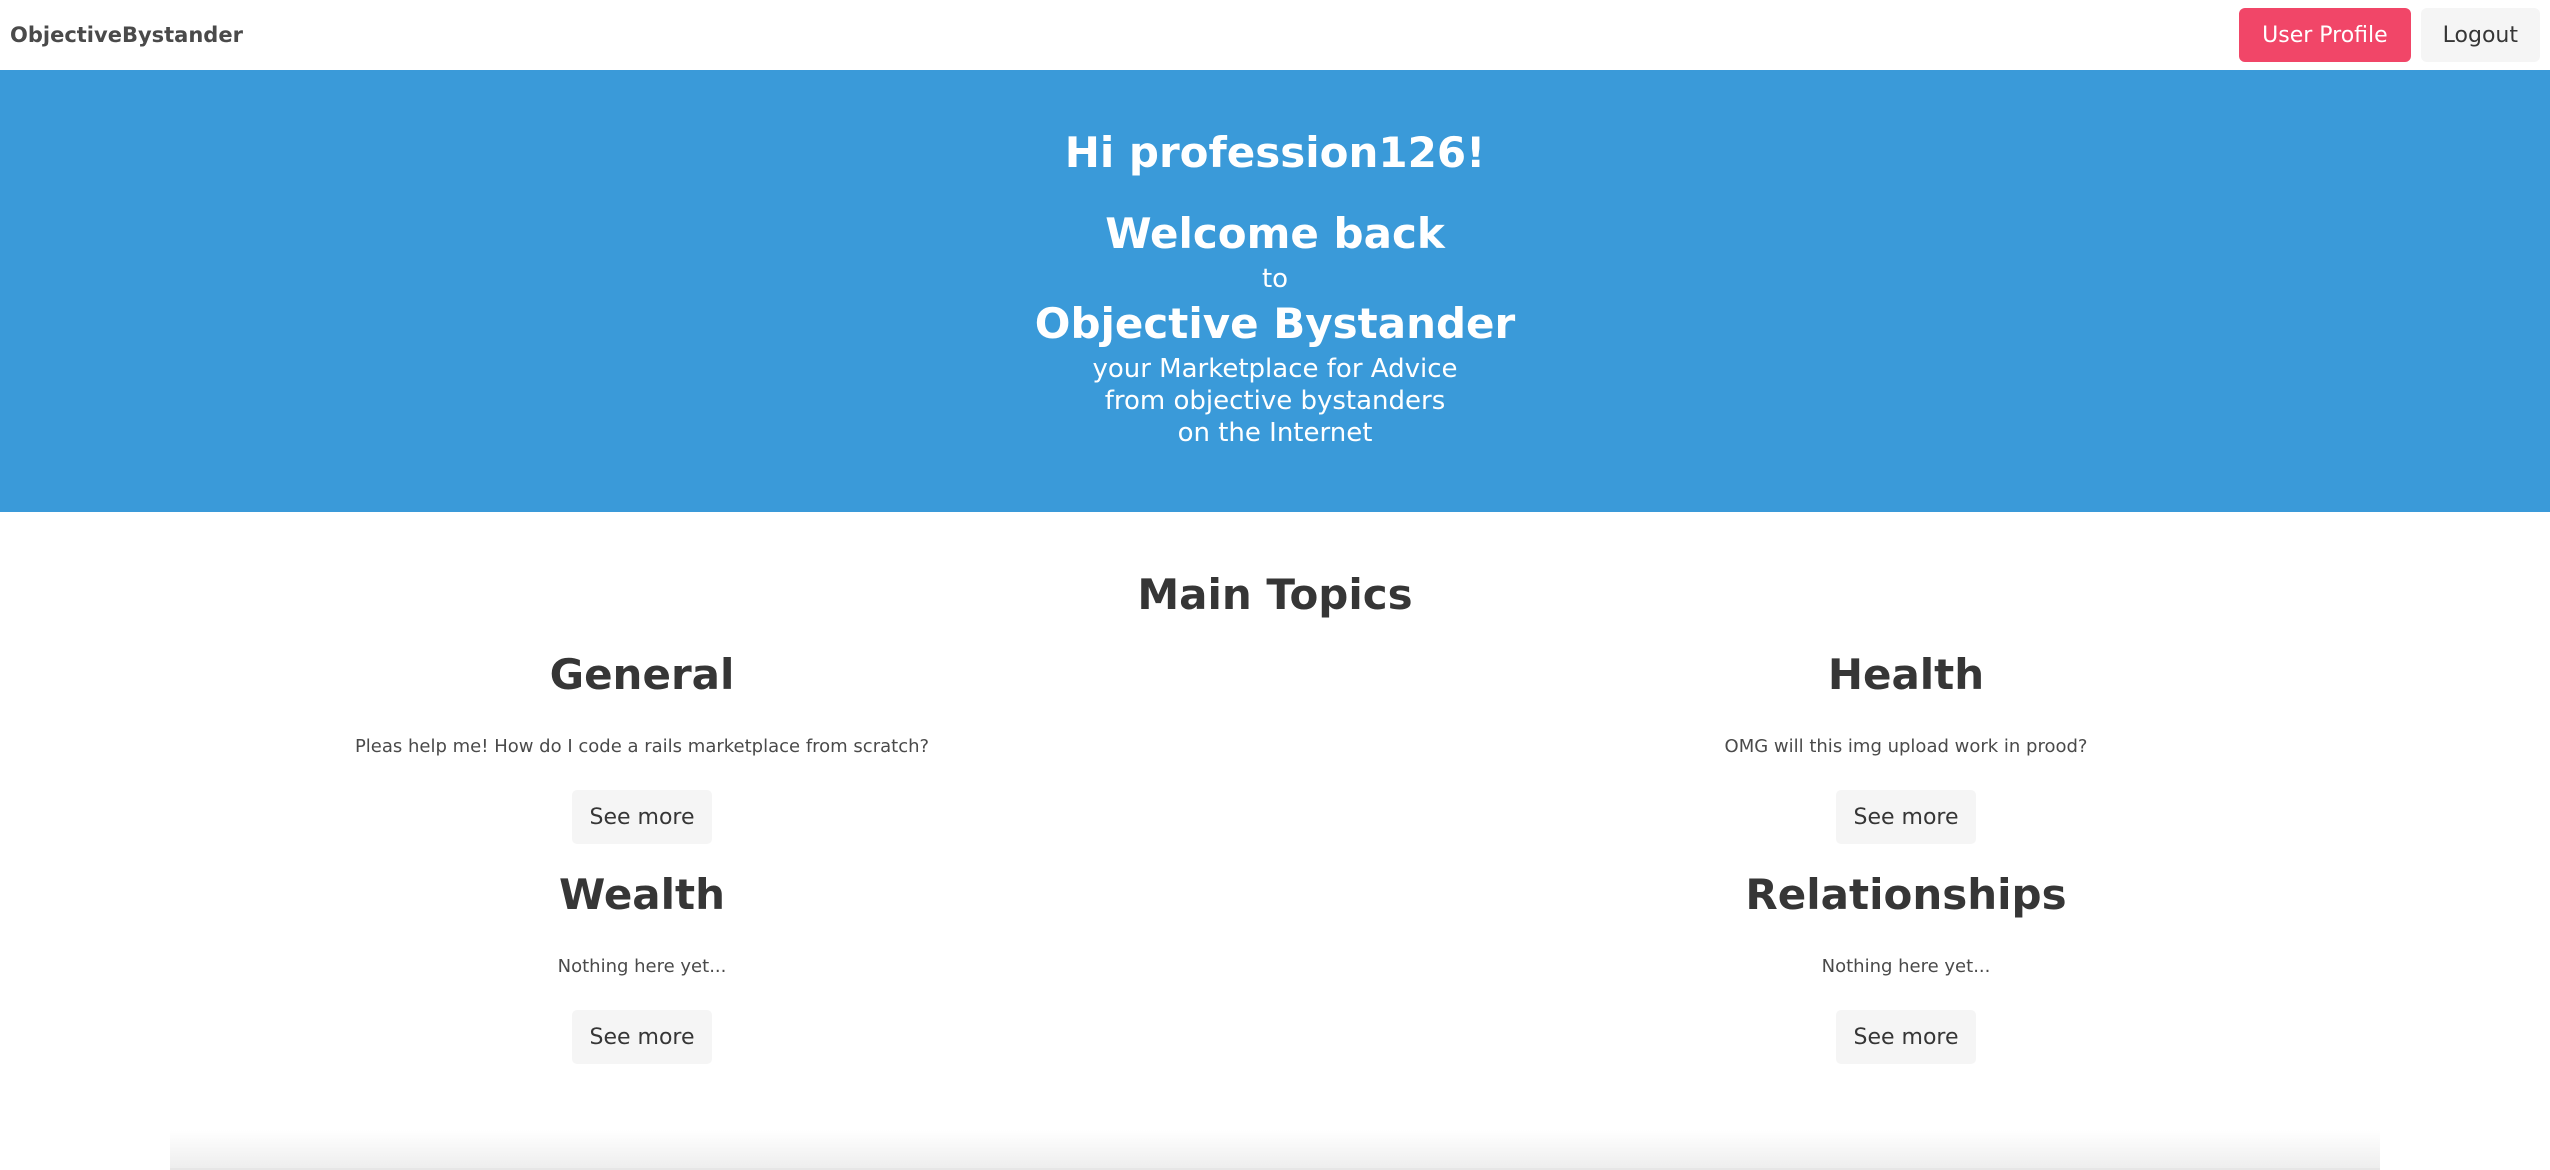  I want to click on topic-title: Wealth, so click(642, 894).